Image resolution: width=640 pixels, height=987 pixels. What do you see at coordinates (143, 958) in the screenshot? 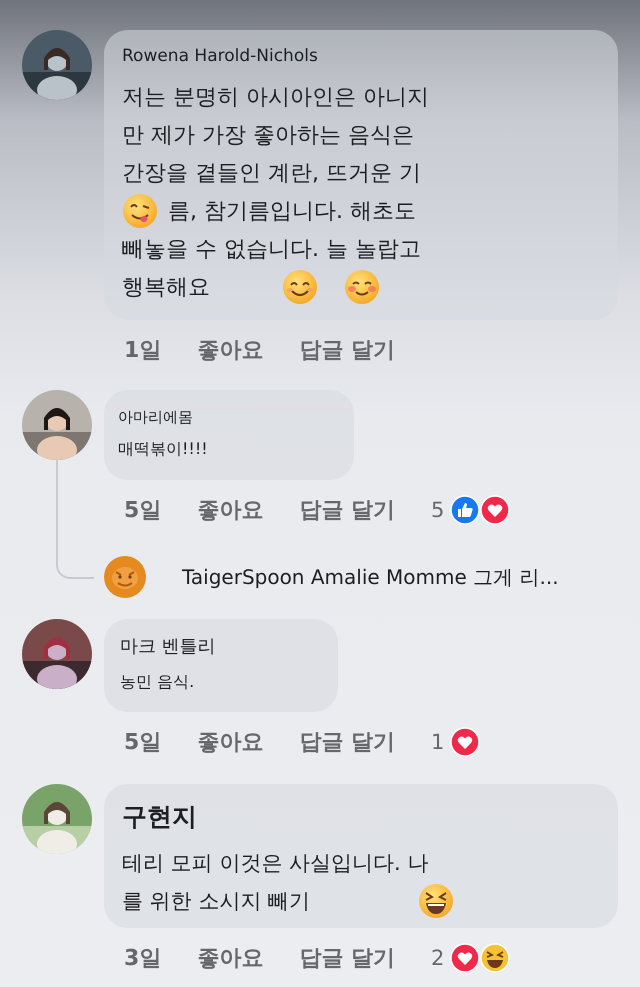
I see `comment-time: 3일` at bounding box center [143, 958].